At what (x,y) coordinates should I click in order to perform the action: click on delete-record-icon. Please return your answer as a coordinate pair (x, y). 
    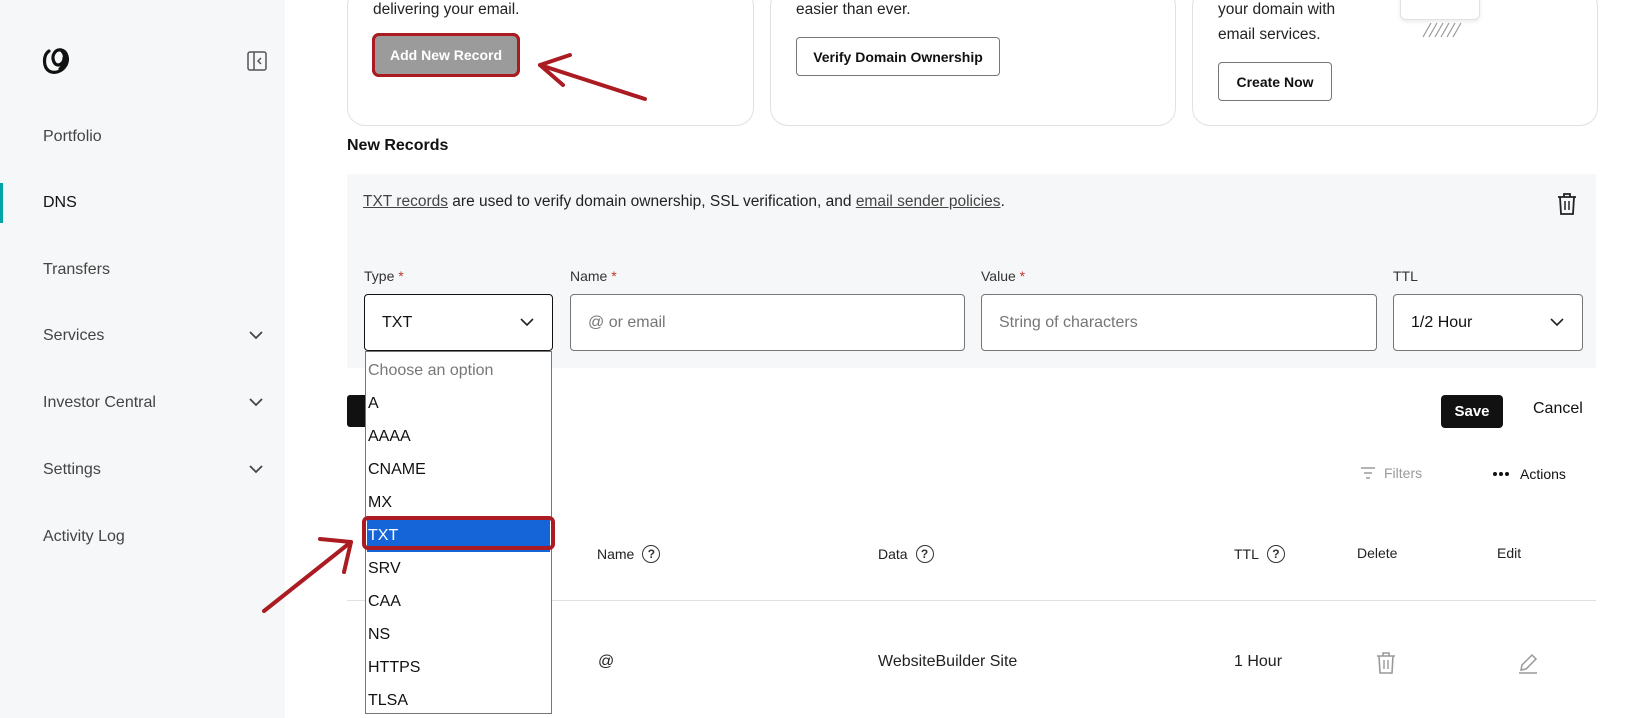
    Looking at the image, I should click on (1567, 204).